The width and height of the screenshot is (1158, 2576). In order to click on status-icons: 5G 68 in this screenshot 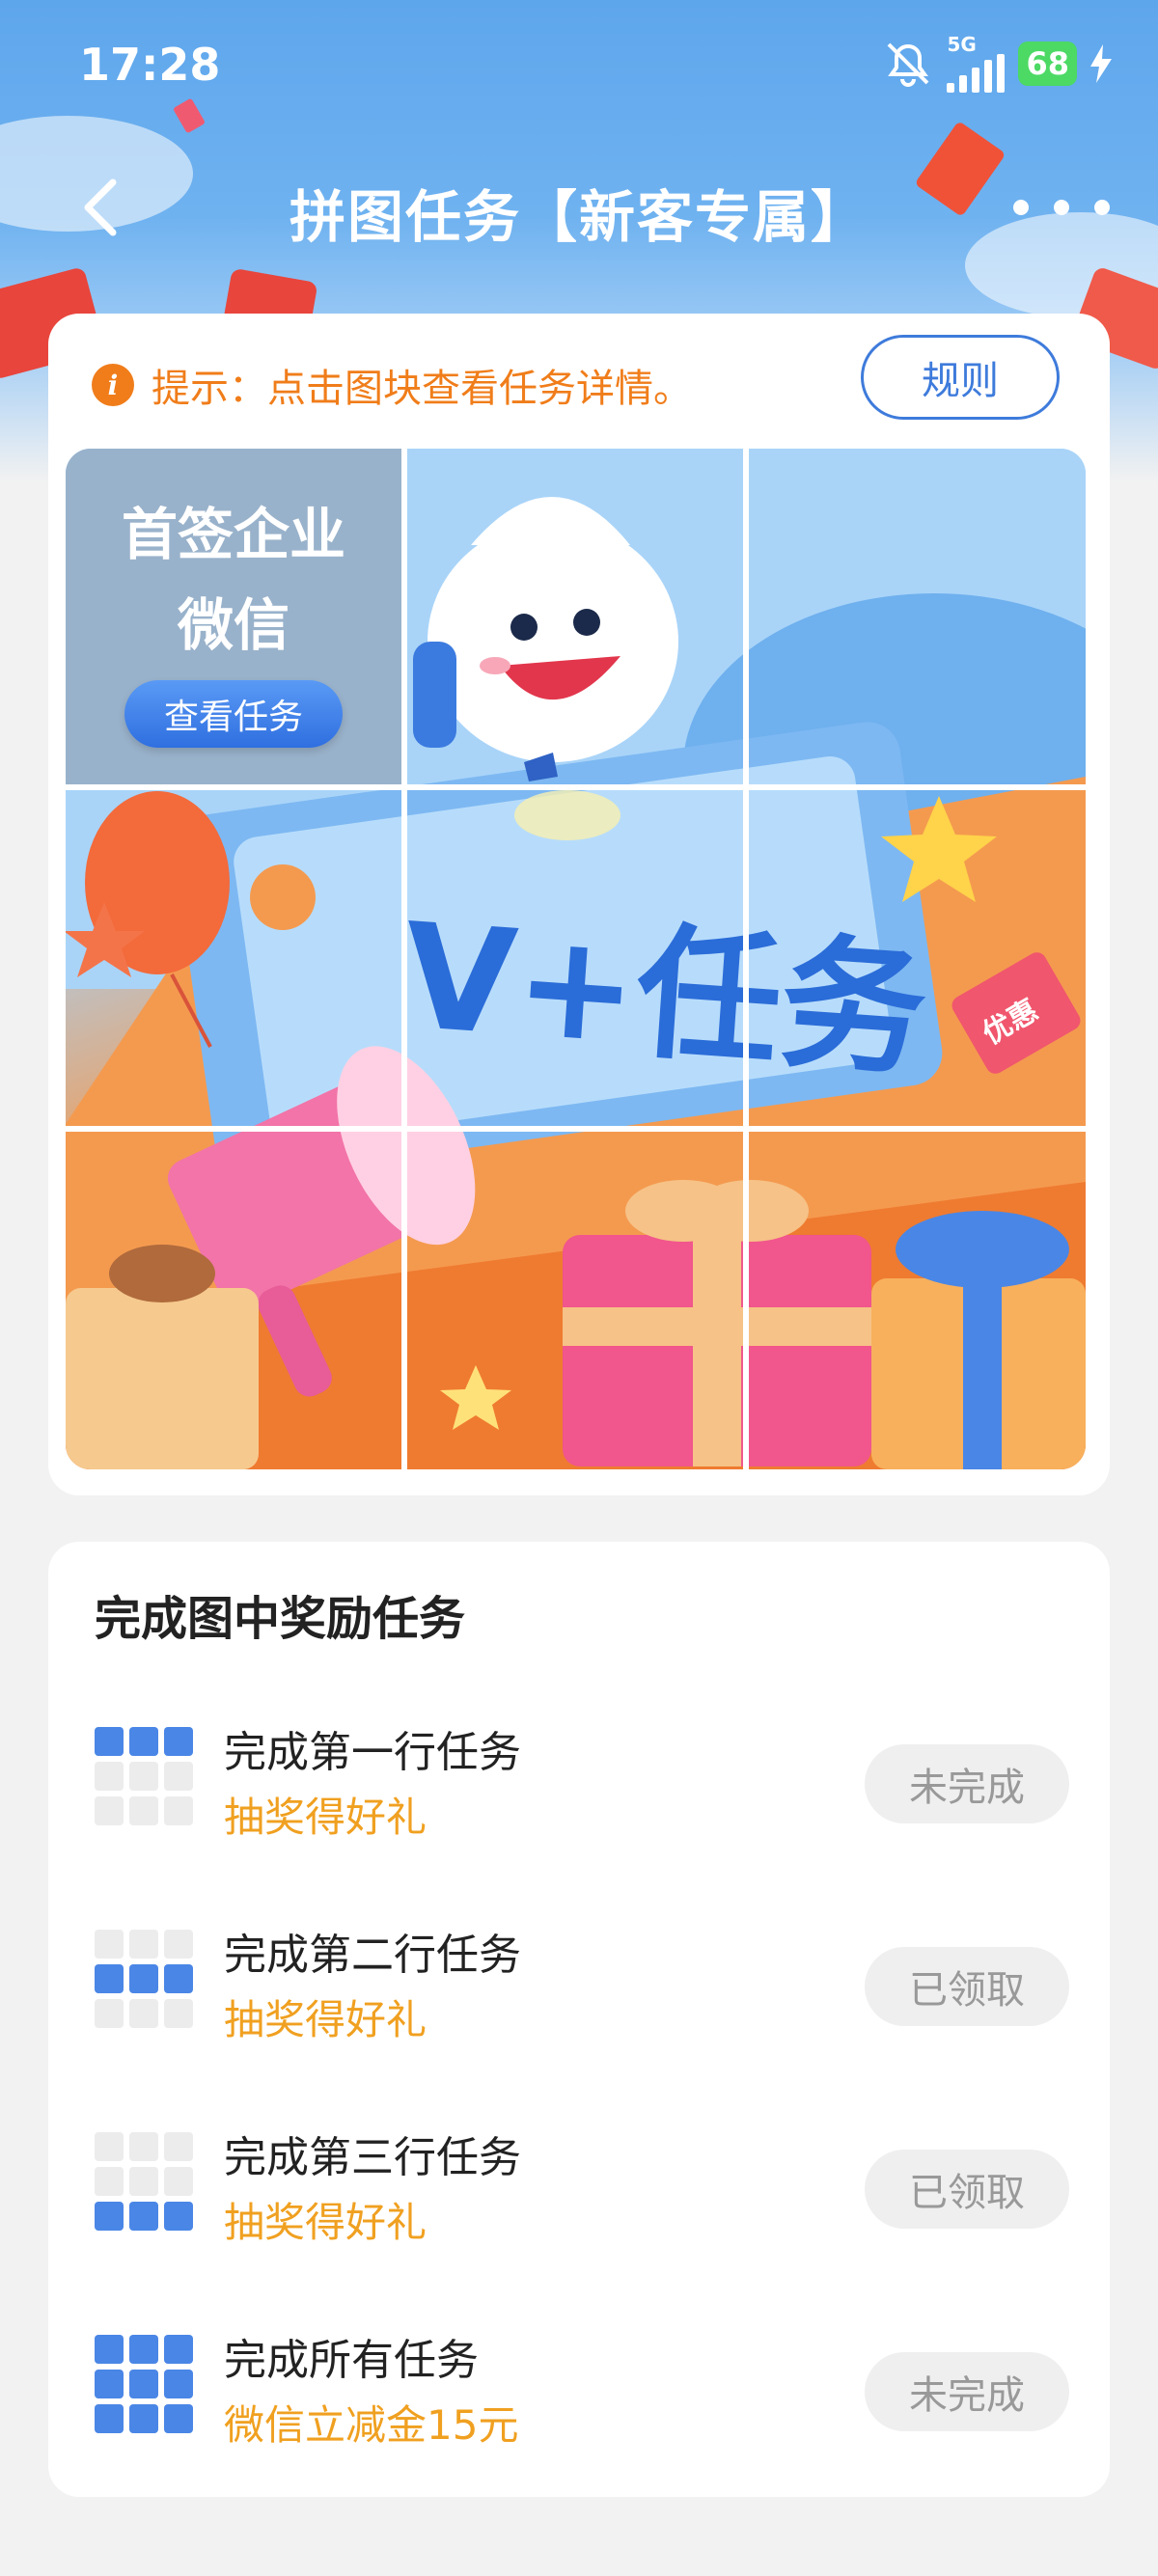, I will do `click(997, 64)`.